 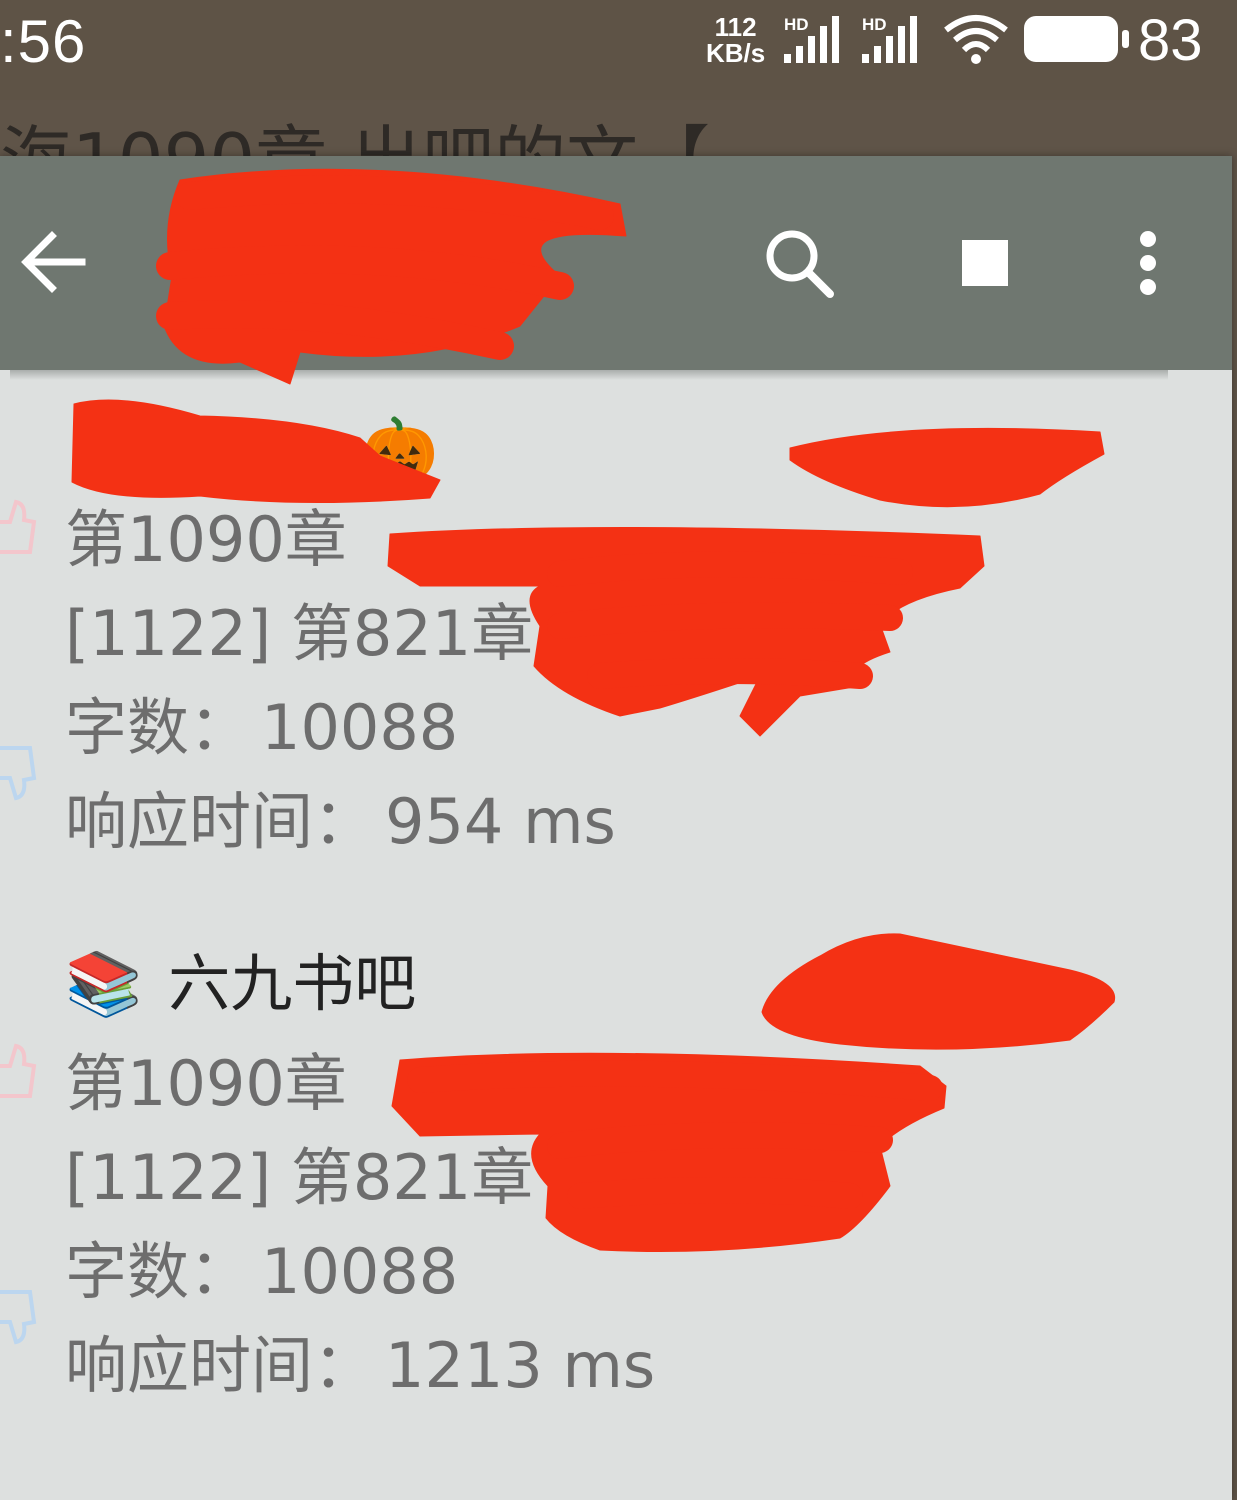 I want to click on dialog-toolbar, so click(x=616, y=263).